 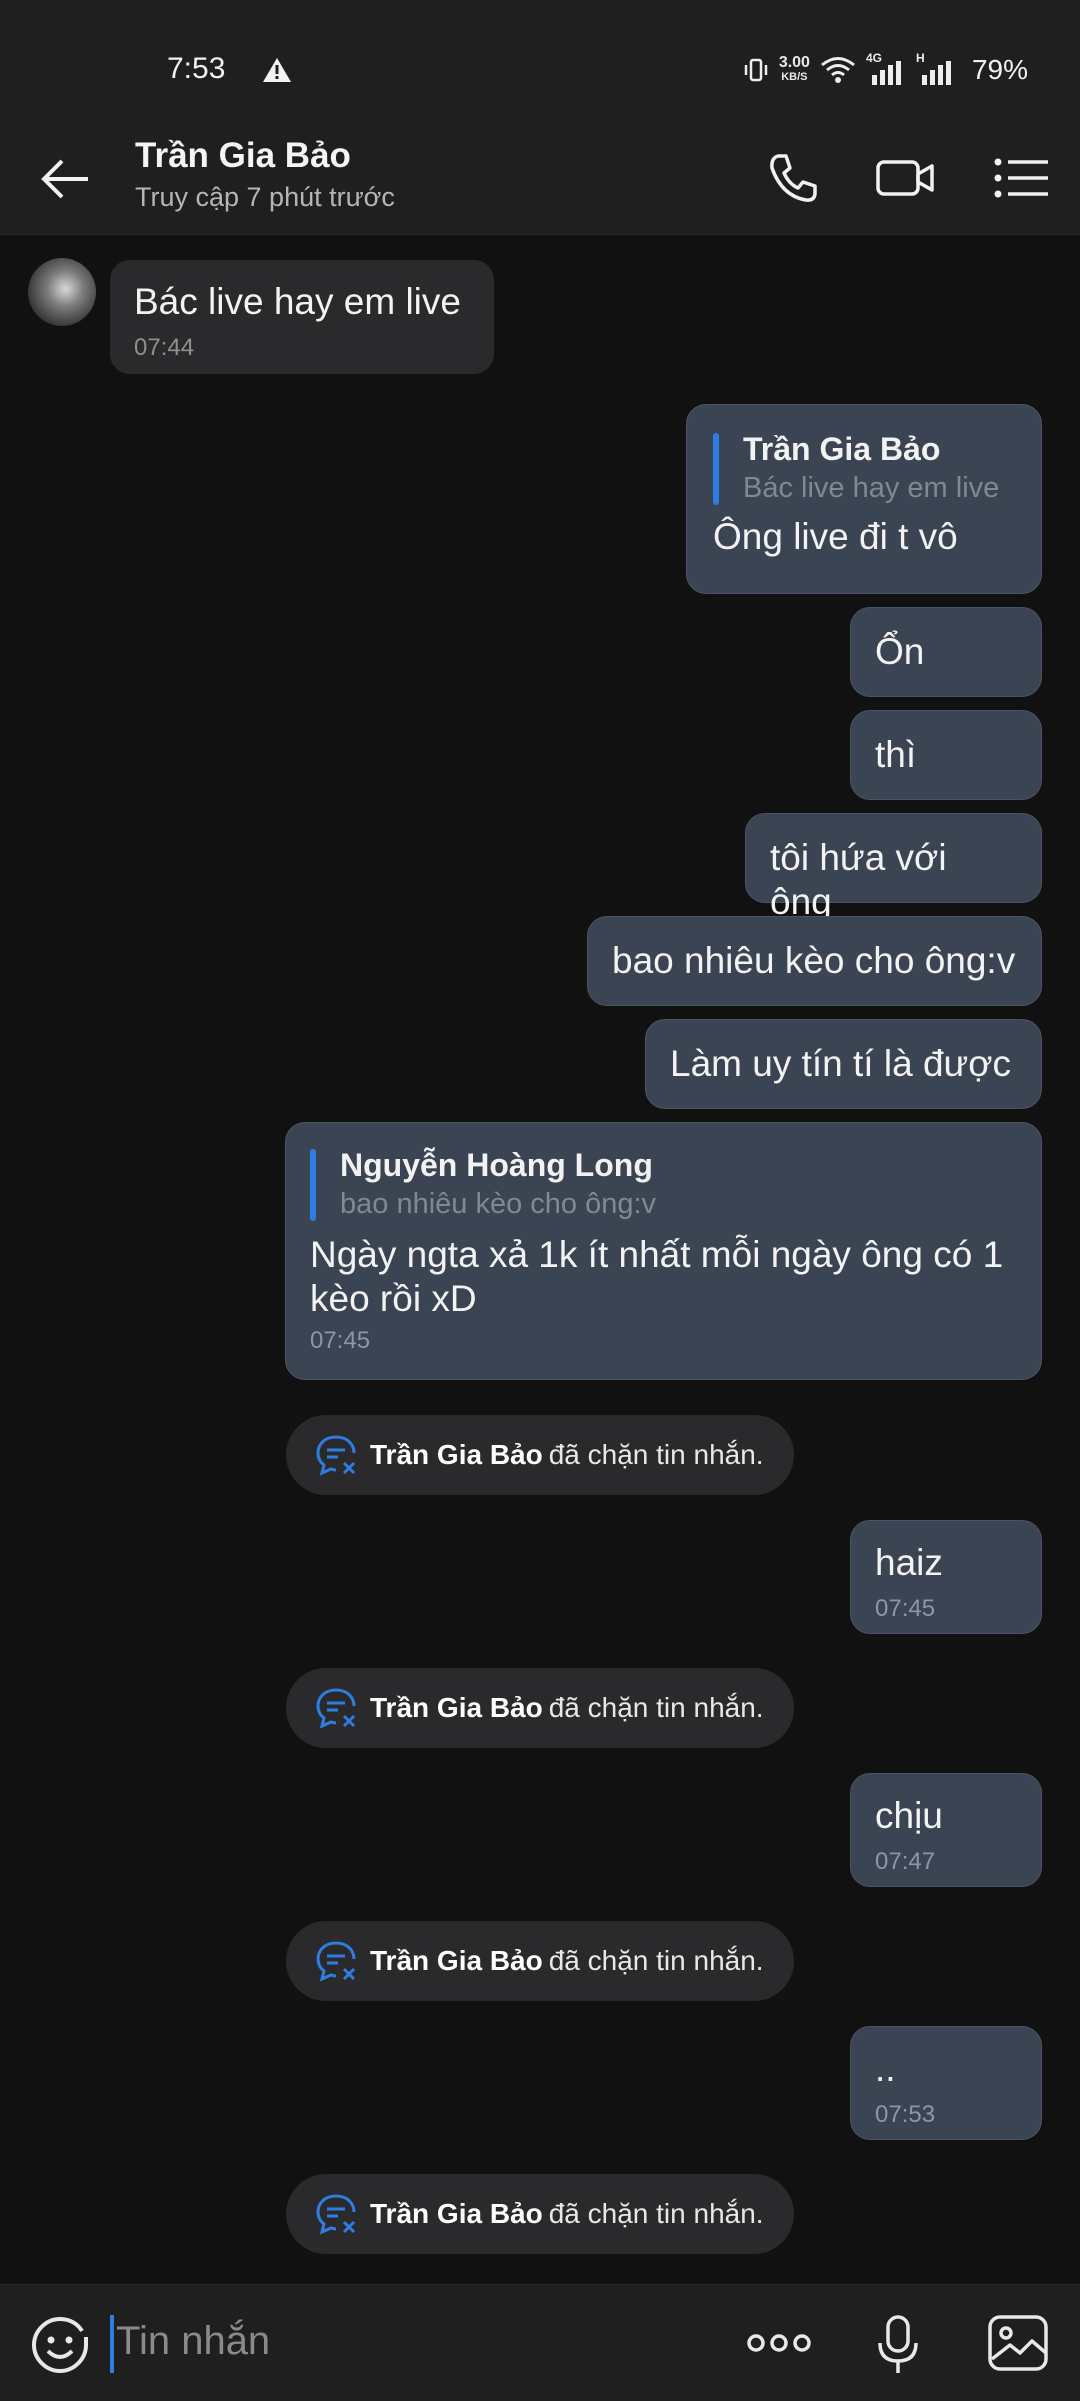 What do you see at coordinates (858, 879) in the screenshot?
I see `message-text: tôi hứa với ông` at bounding box center [858, 879].